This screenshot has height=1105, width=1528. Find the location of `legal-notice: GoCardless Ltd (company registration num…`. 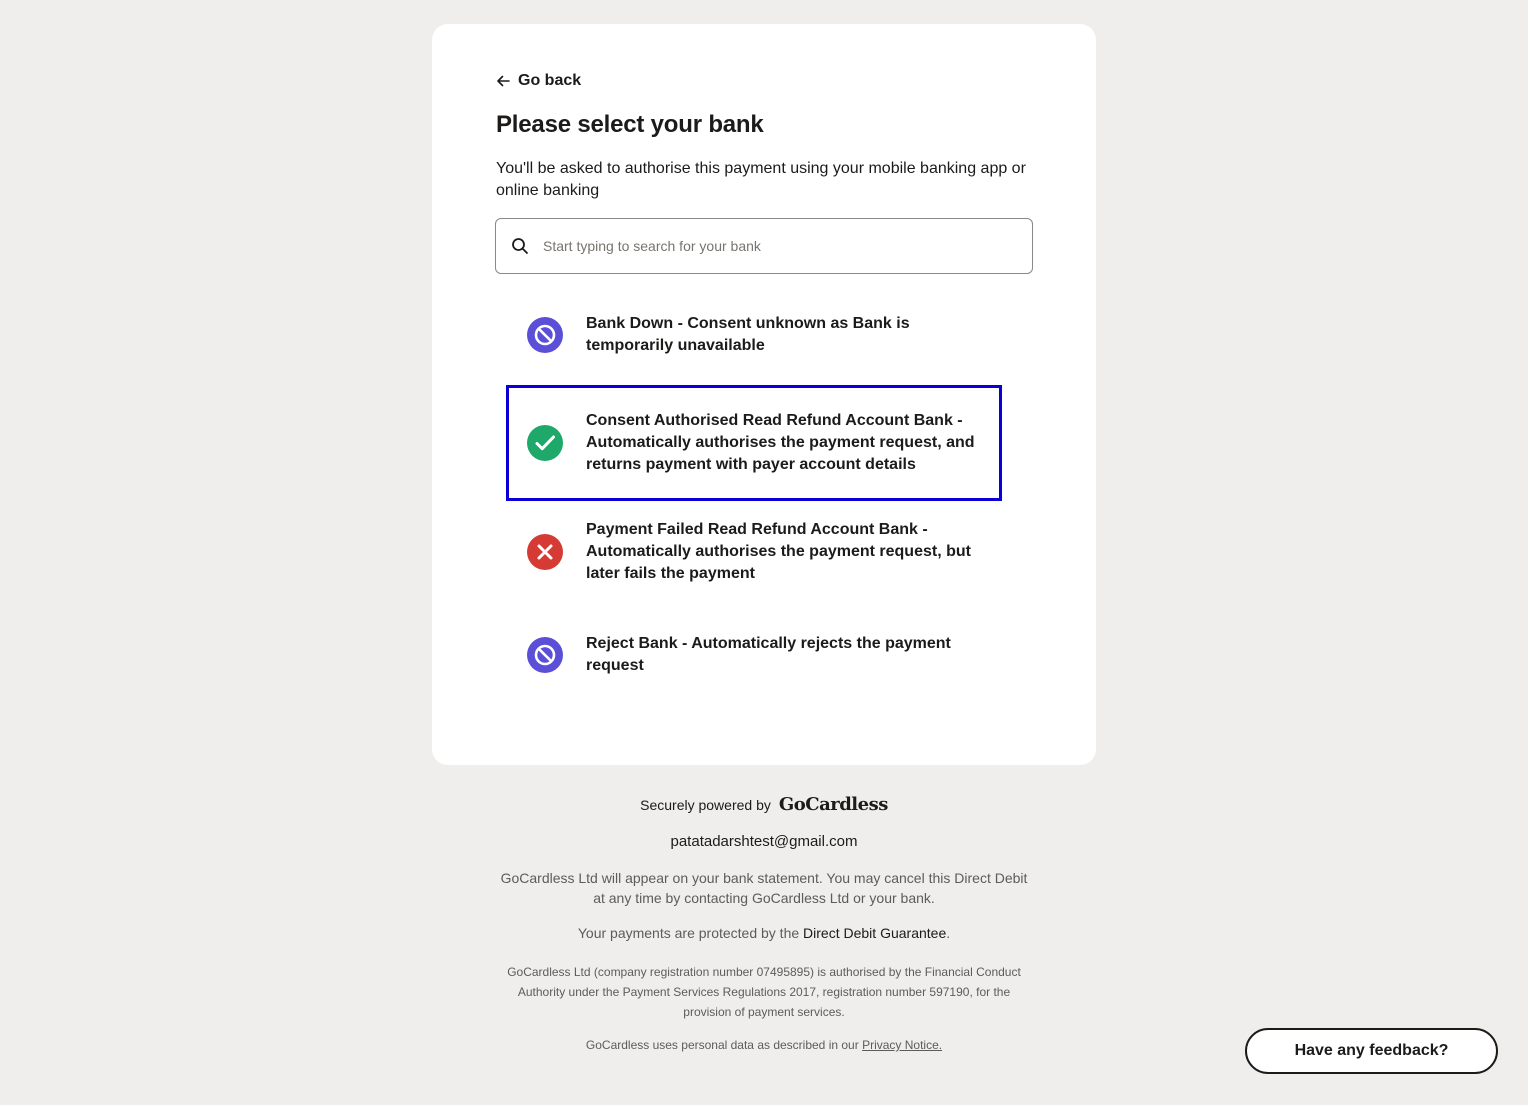

legal-notice: GoCardless Ltd (company registration num… is located at coordinates (764, 992).